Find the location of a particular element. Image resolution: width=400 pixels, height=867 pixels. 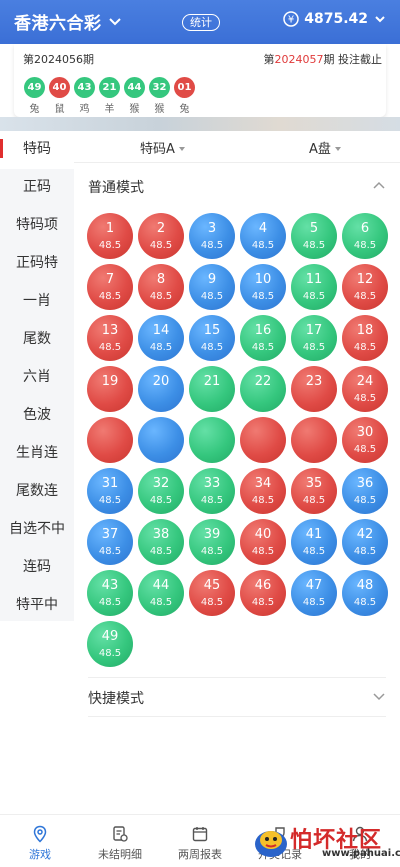

number-ball: 40 48.5 is located at coordinates (263, 542).